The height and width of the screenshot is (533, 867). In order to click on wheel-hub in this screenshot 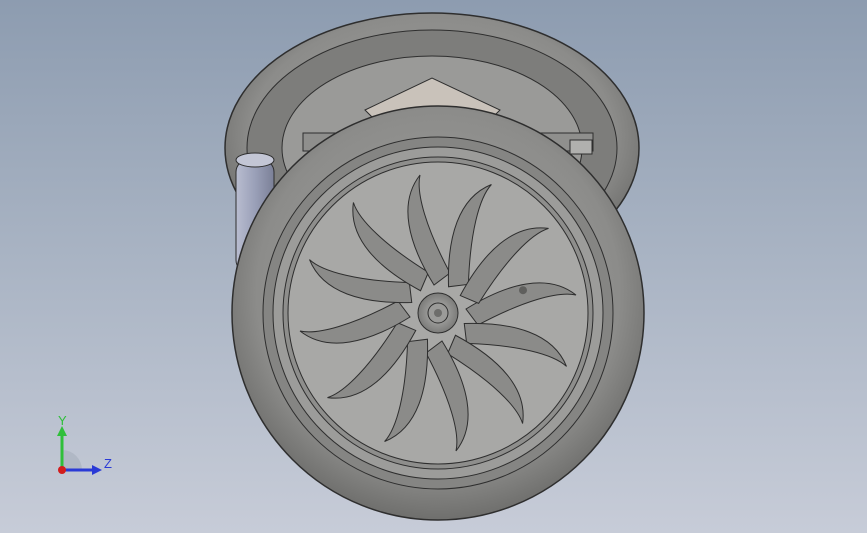, I will do `click(438, 313)`.